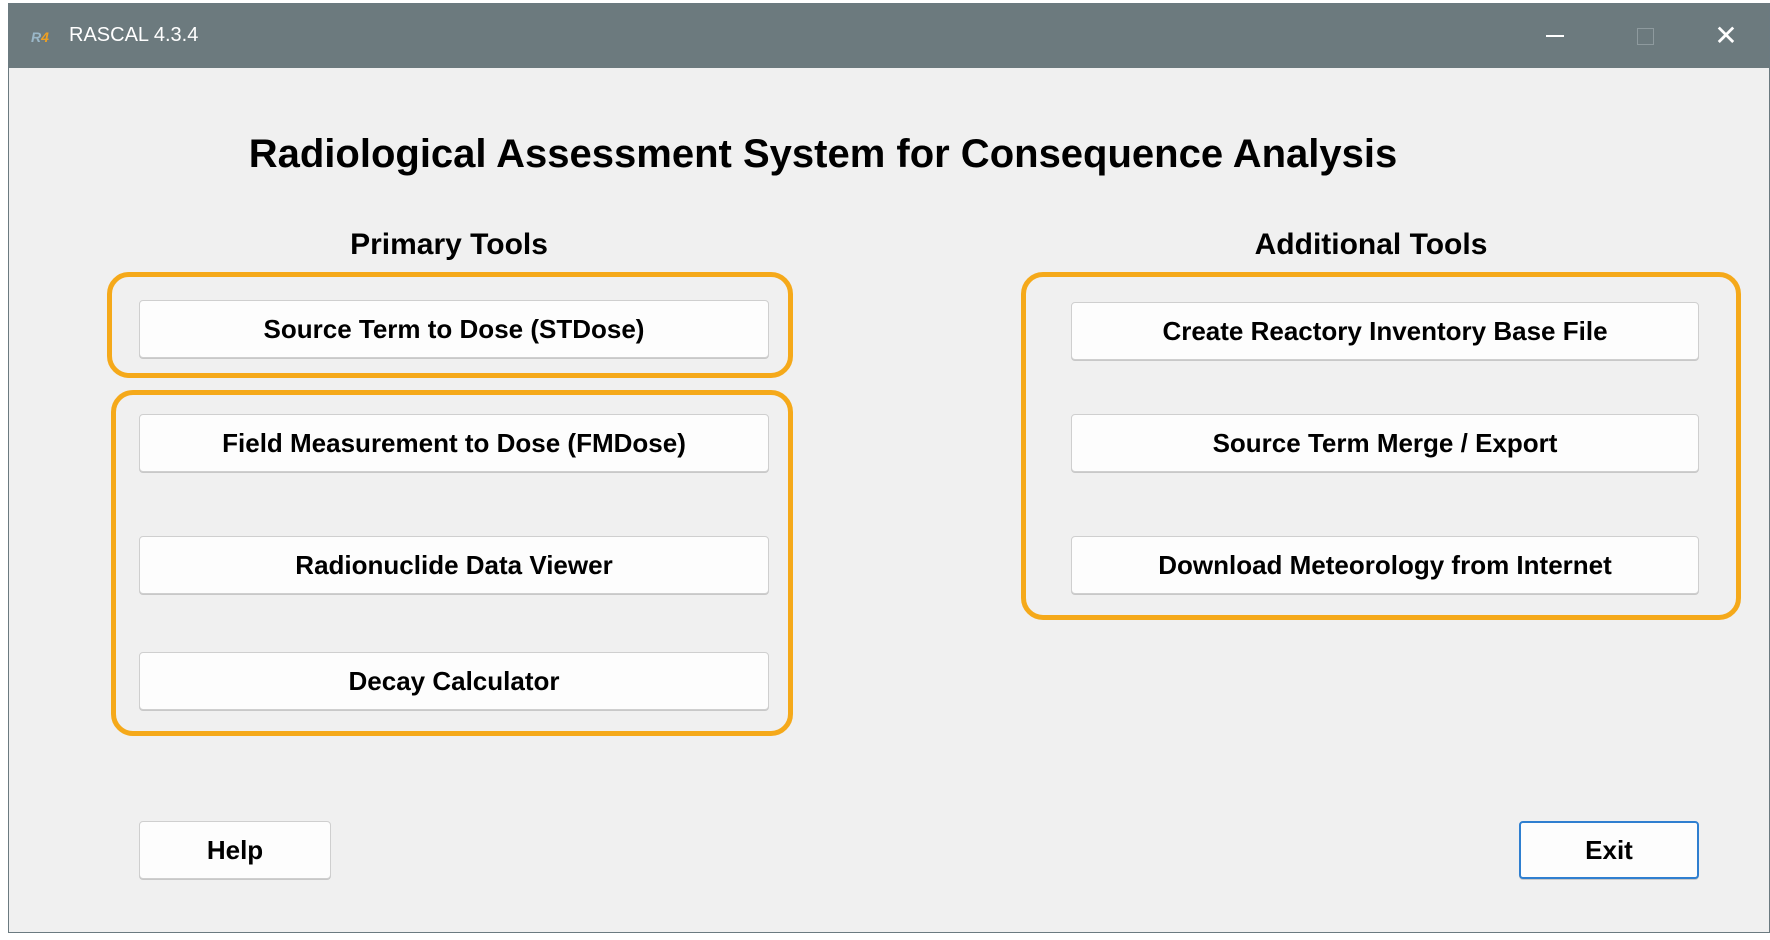  What do you see at coordinates (134, 35) in the screenshot?
I see `window-title: RASCAL 4.3.4` at bounding box center [134, 35].